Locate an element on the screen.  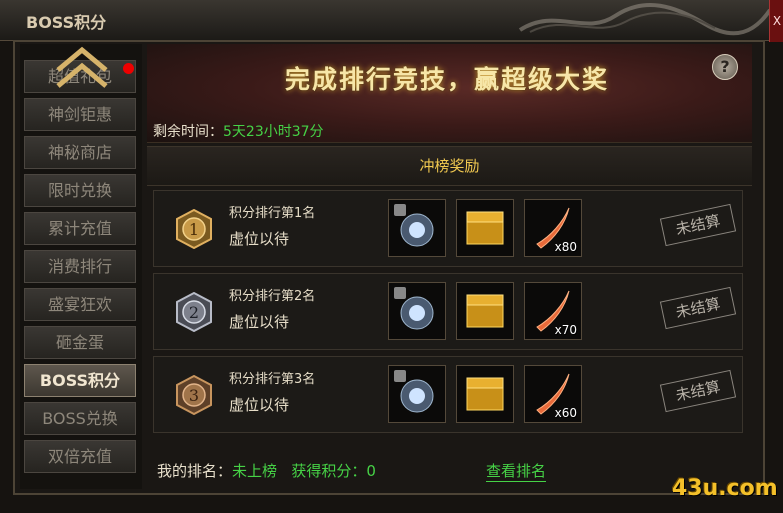
reward-slot: x80 is located at coordinates (553, 228).